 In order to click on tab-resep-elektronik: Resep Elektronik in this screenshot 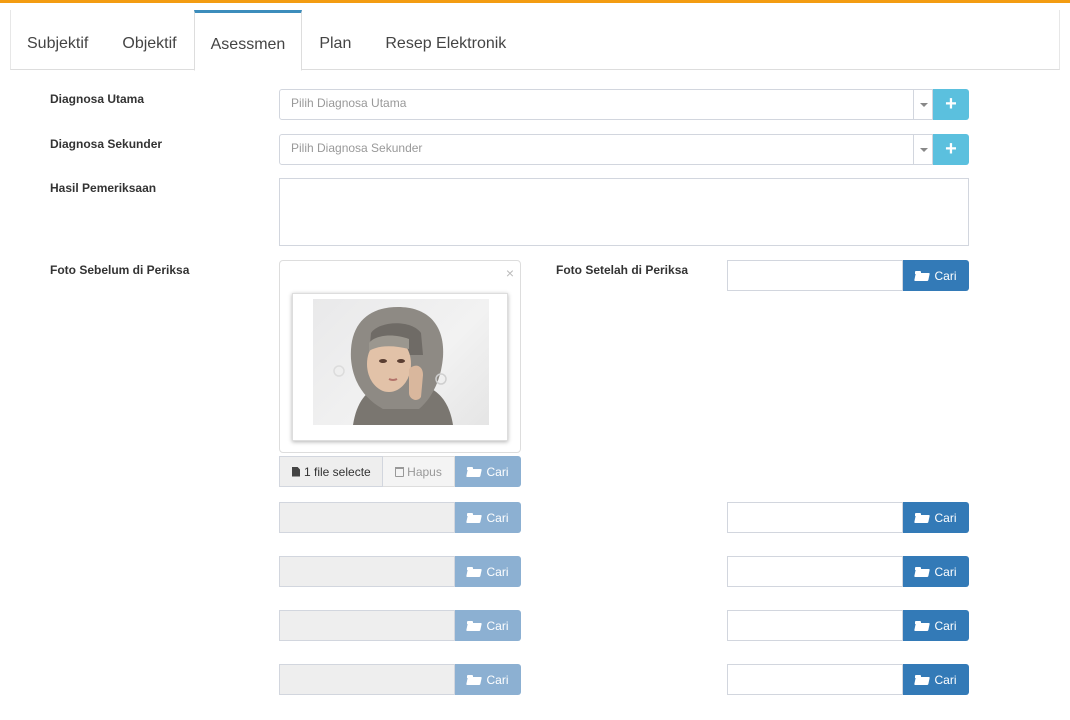, I will do `click(445, 40)`.